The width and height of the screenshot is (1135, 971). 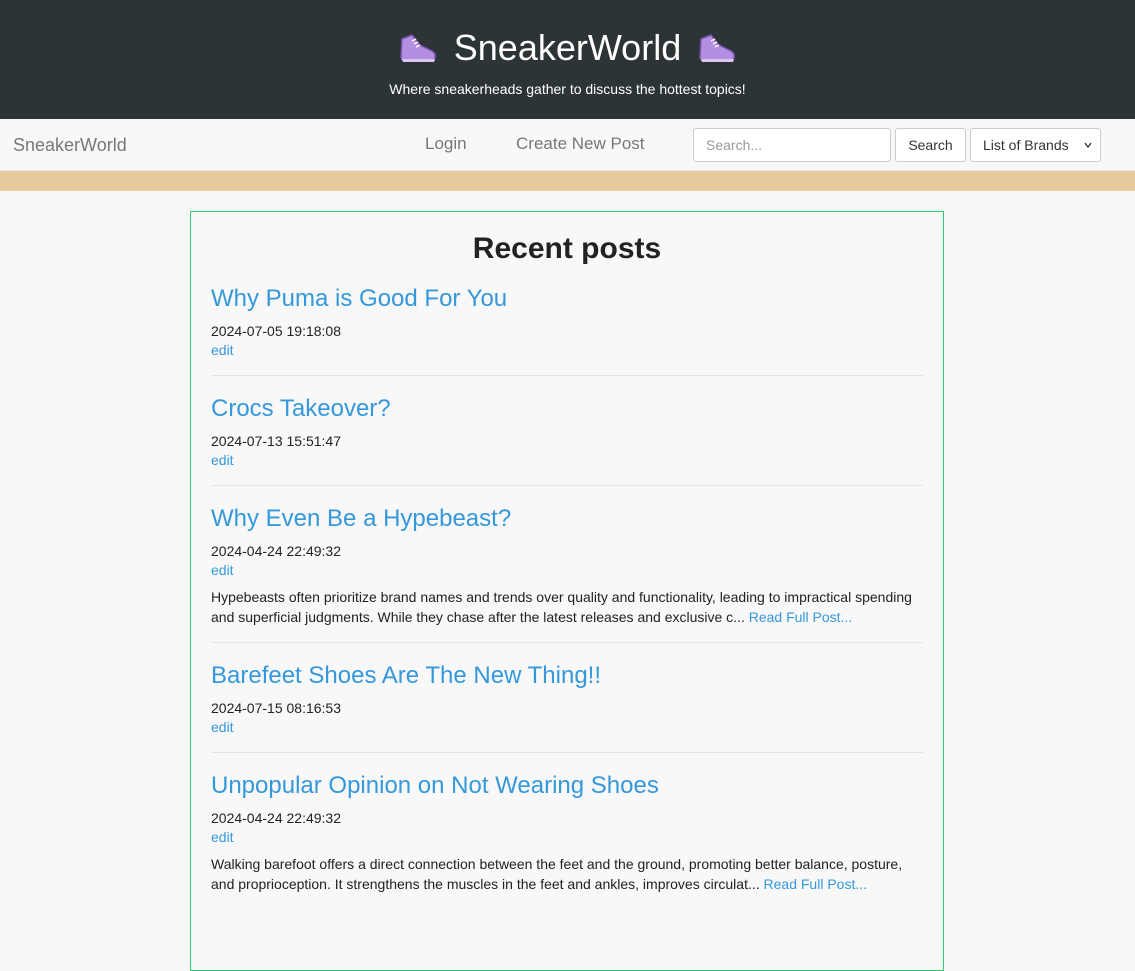 I want to click on post-title-link: Why Puma is Good For You, so click(x=567, y=299).